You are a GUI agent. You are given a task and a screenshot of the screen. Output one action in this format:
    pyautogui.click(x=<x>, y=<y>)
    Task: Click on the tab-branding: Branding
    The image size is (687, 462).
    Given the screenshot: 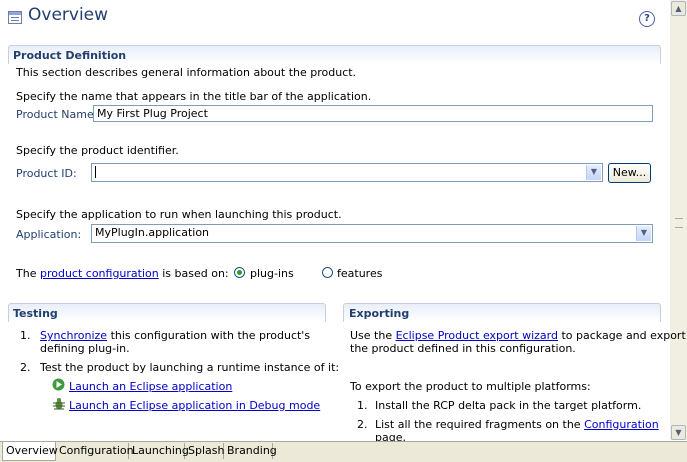 What is the action you would take?
    pyautogui.click(x=250, y=451)
    